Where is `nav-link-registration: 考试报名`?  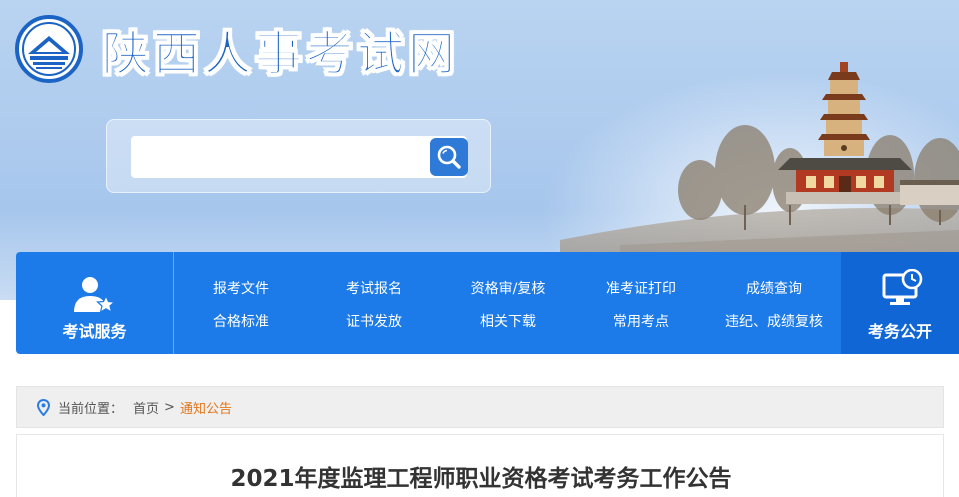
nav-link-registration: 考试报名 is located at coordinates (374, 288).